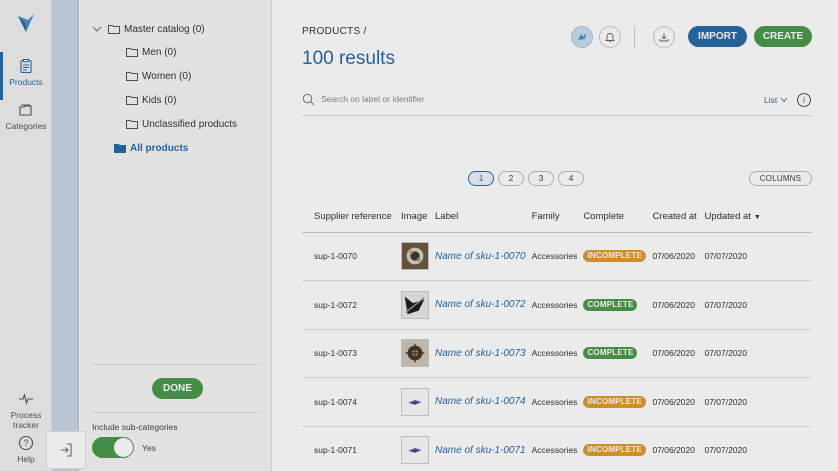  Describe the element at coordinates (26, 76) in the screenshot. I see `nav-products: Products` at that location.